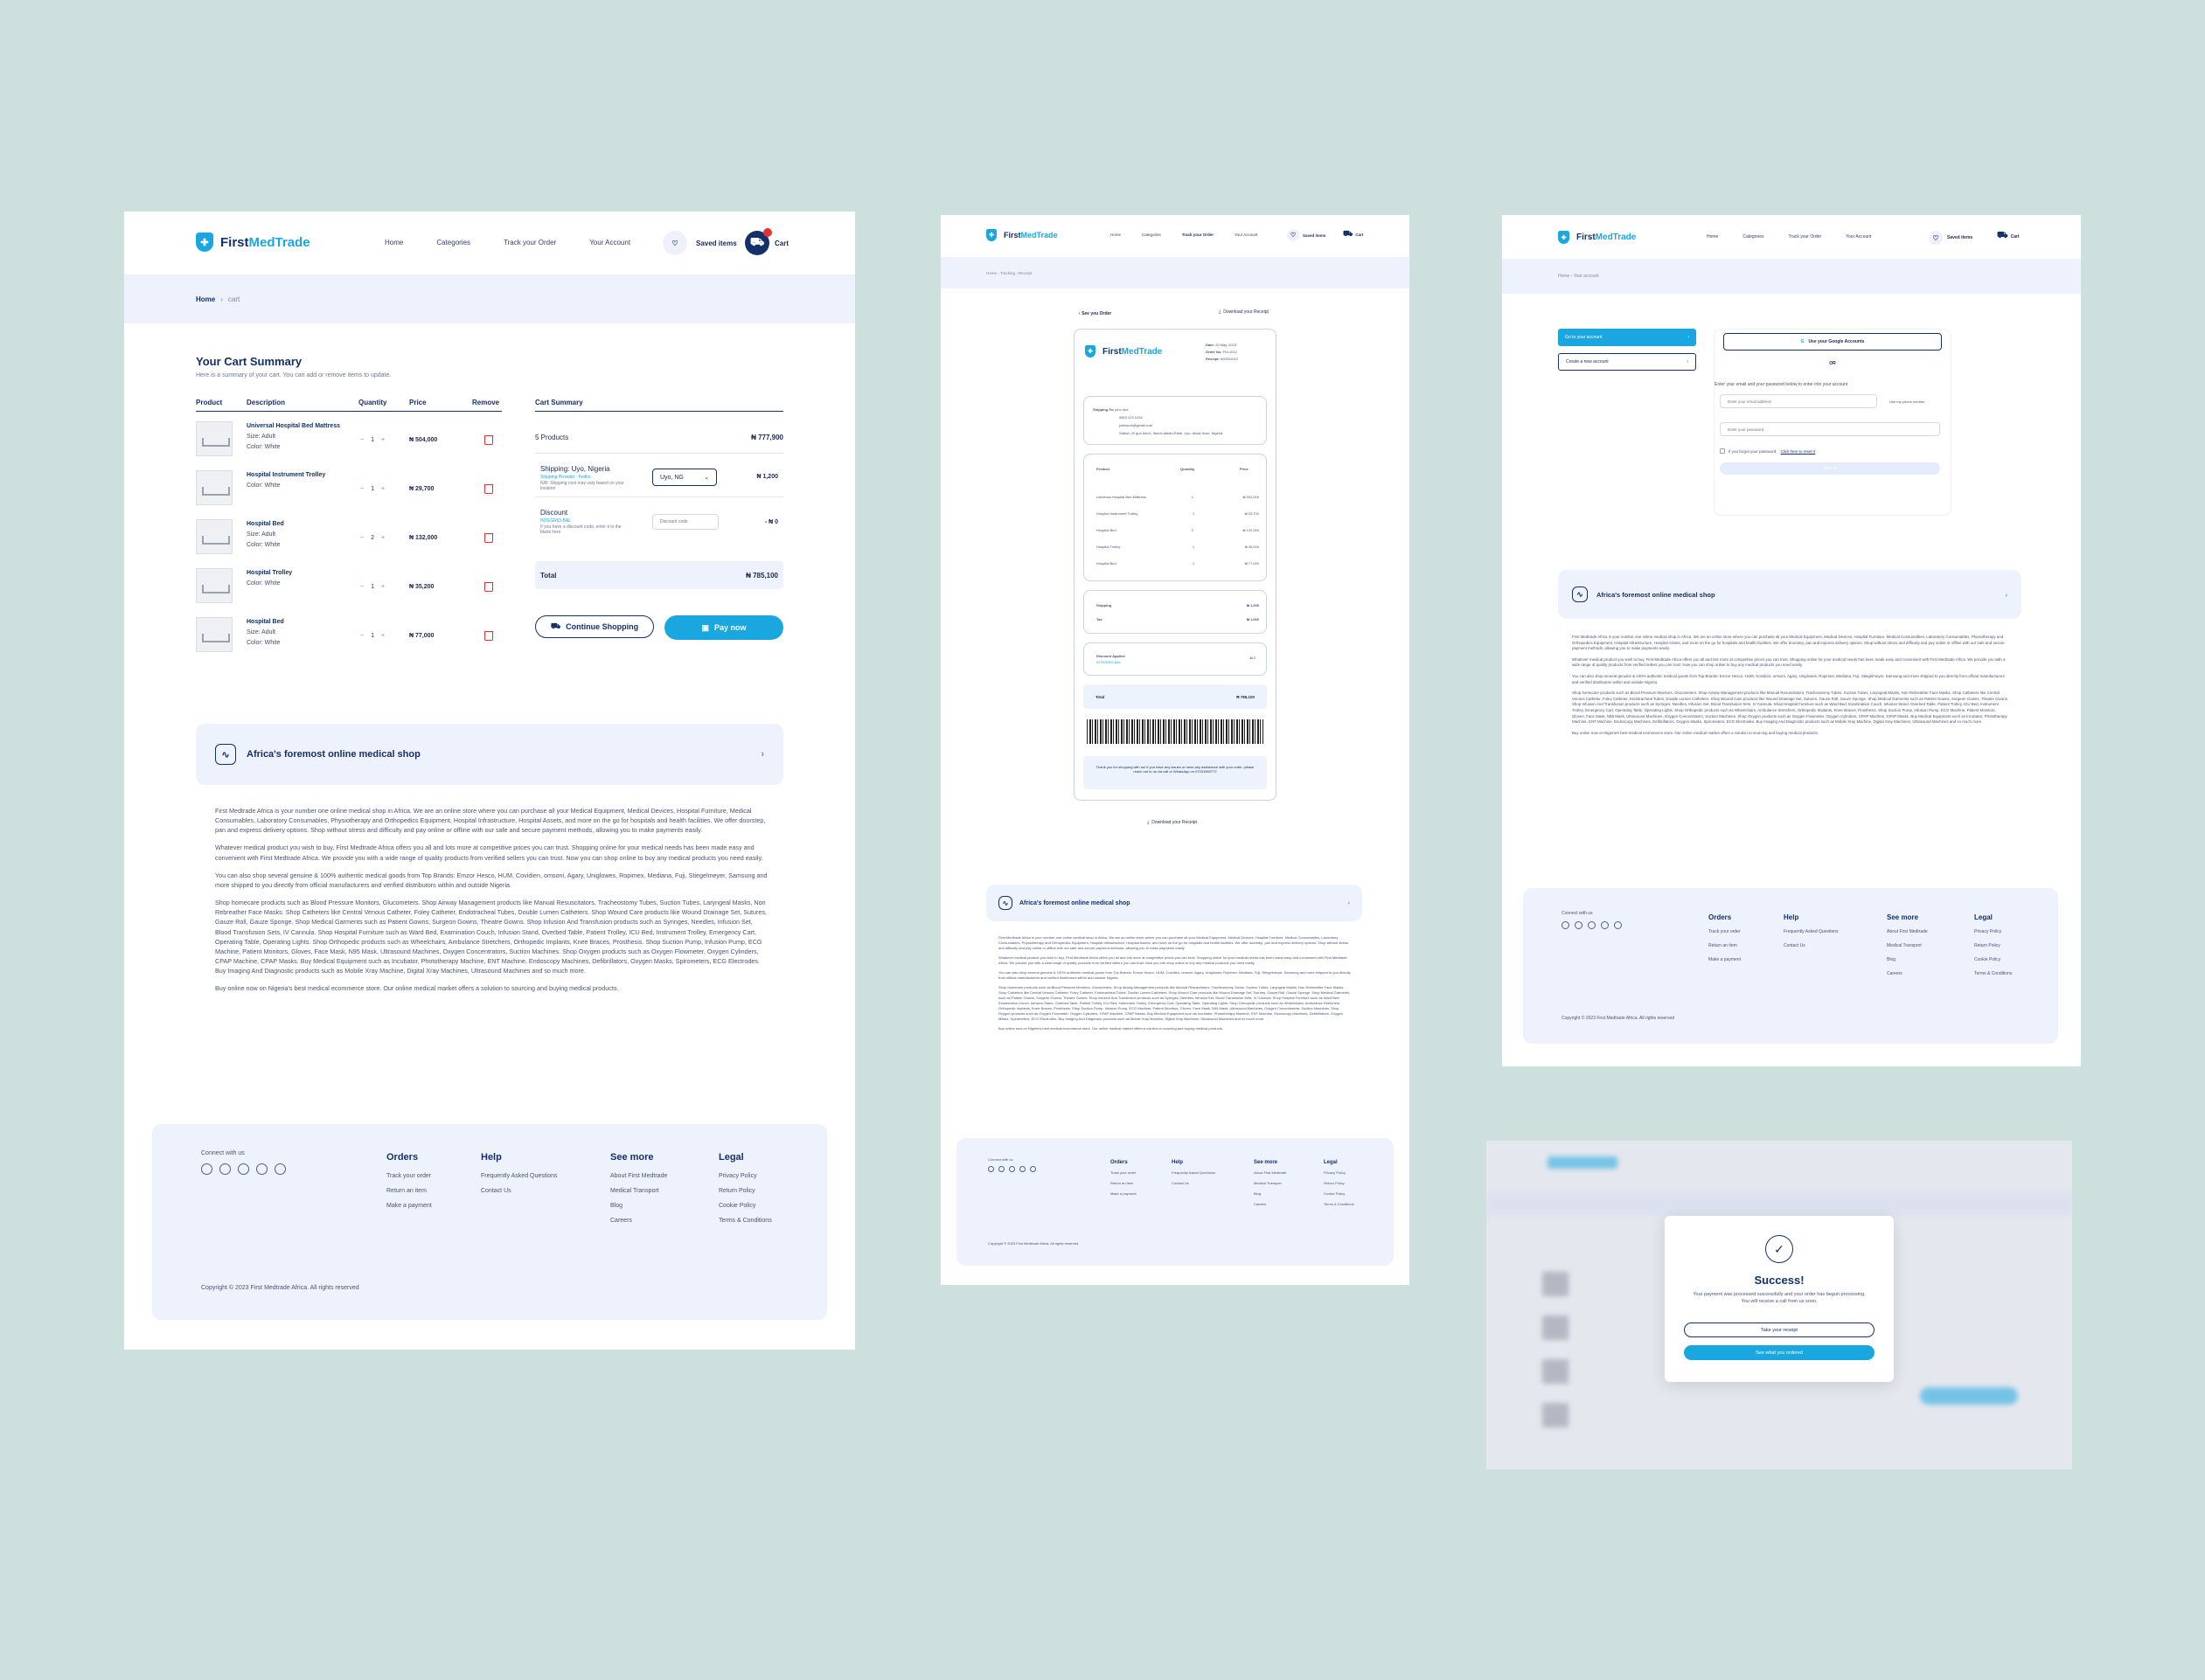 The height and width of the screenshot is (1680, 2205). I want to click on create-account-tab: Create a new account ›, so click(1627, 362).